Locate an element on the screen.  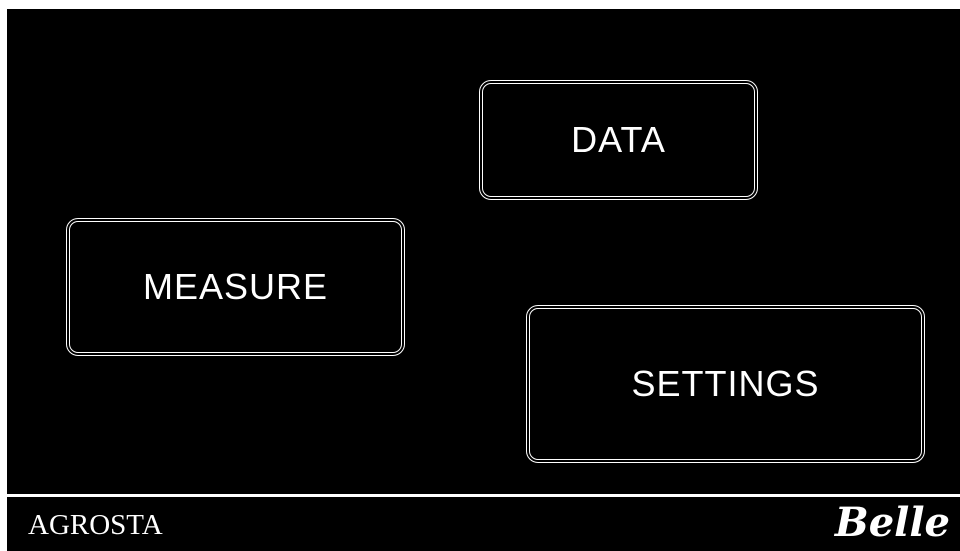
brand-agrosta-logo: AGROSTA is located at coordinates (95, 525).